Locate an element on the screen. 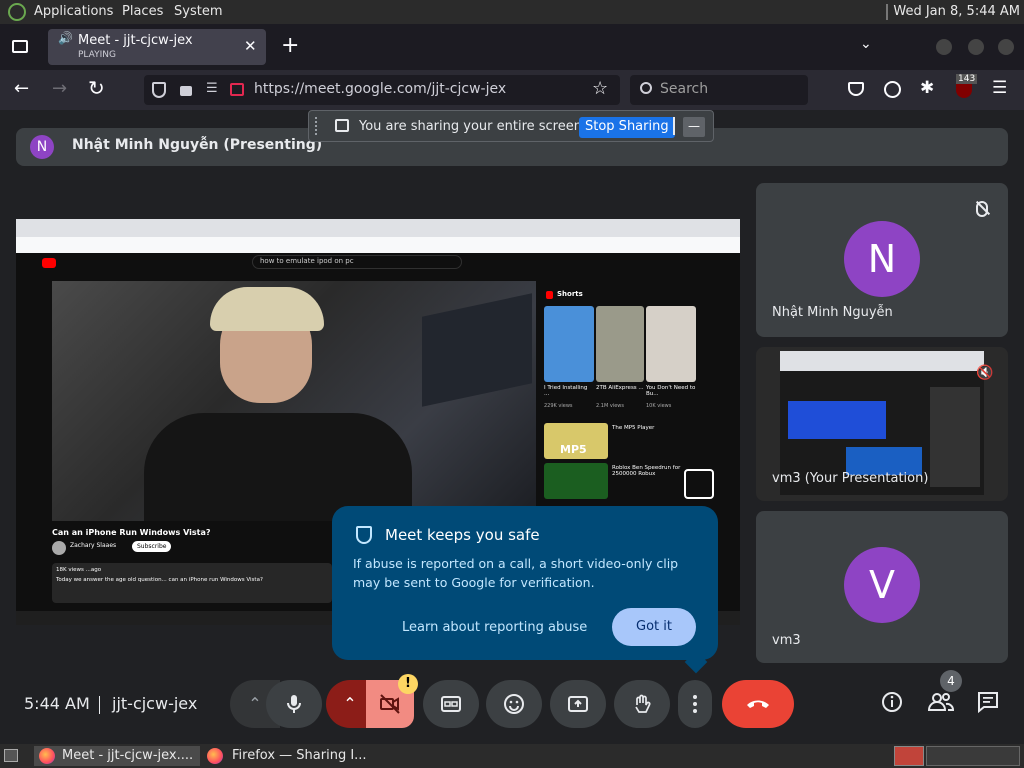 The image size is (1024, 768). present-icon is located at coordinates (578, 704).